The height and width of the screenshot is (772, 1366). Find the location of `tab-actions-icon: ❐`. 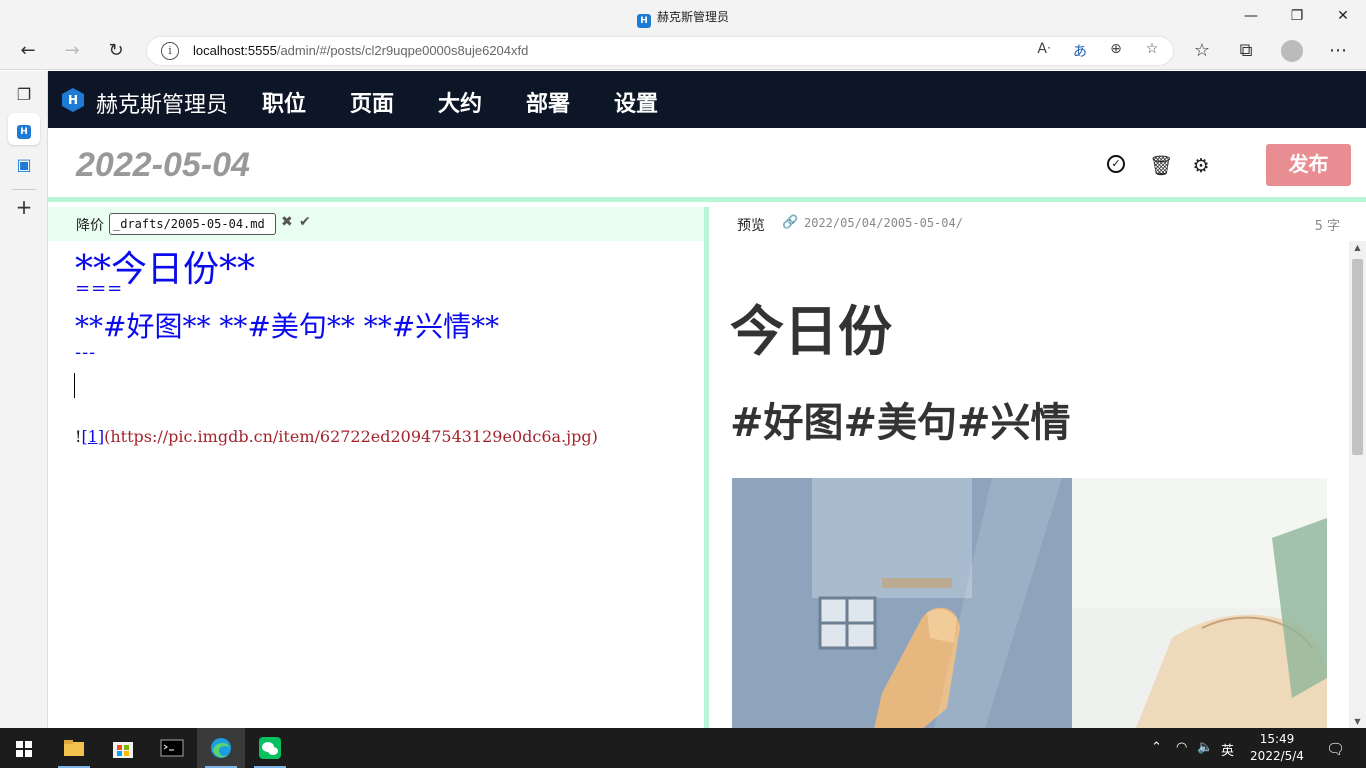

tab-actions-icon: ❐ is located at coordinates (24, 95).